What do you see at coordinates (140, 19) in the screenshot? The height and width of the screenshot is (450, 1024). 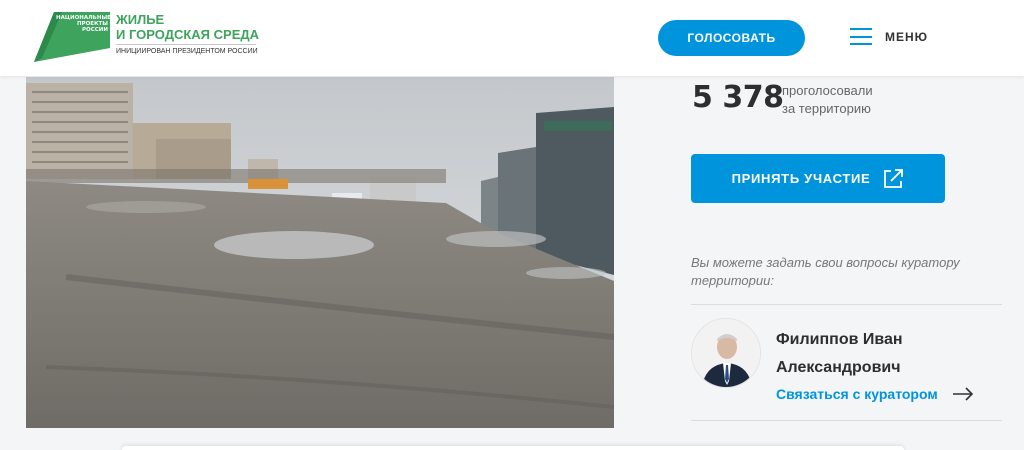 I see `logo-title-line: ЖИЛЬЕ` at bounding box center [140, 19].